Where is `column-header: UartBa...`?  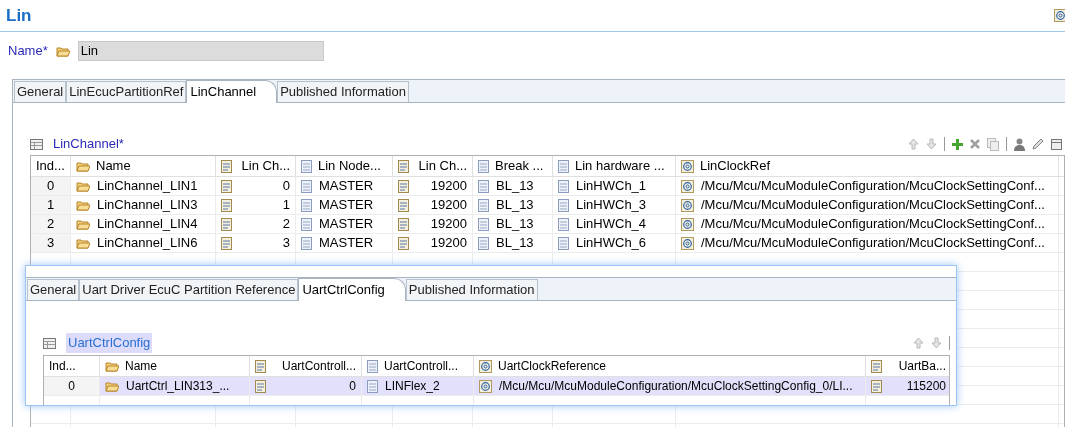 column-header: UartBa... is located at coordinates (907, 366).